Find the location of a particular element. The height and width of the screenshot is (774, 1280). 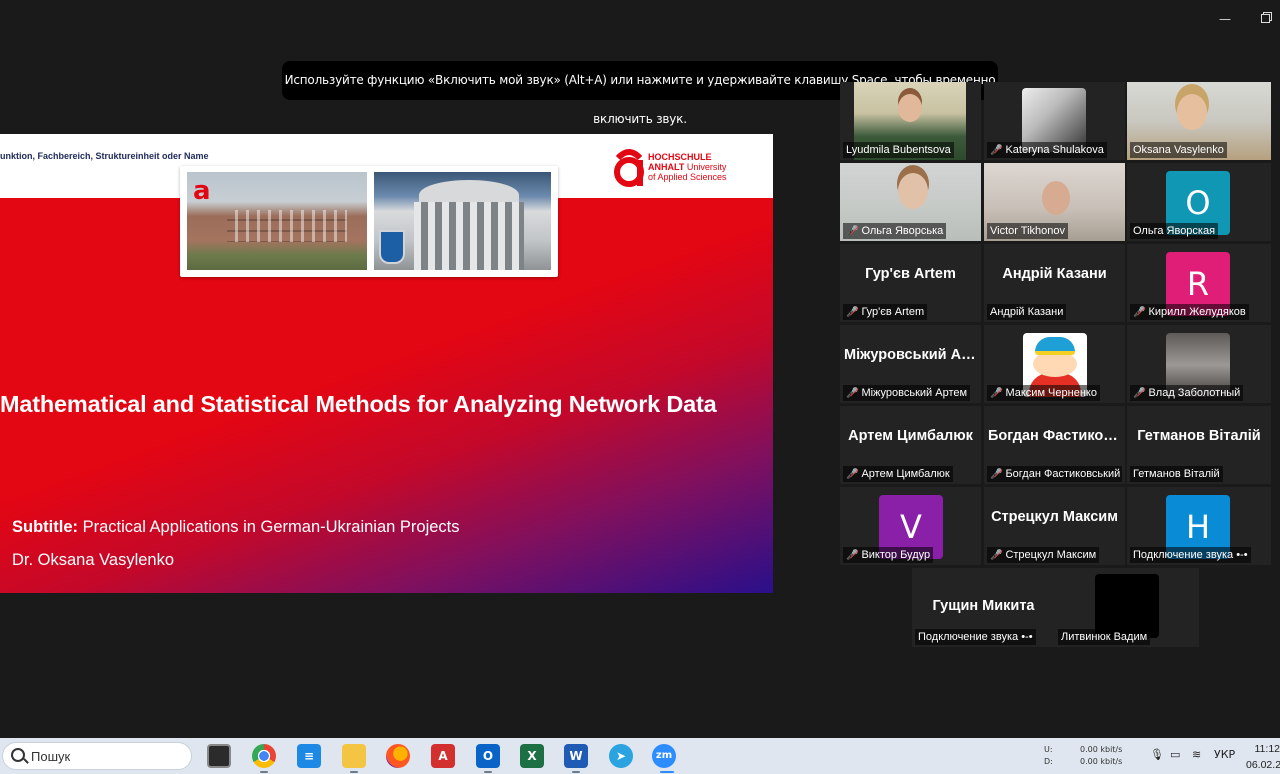

participant-tile: Гетманов Віталій Гетманов Віталій is located at coordinates (1199, 445).